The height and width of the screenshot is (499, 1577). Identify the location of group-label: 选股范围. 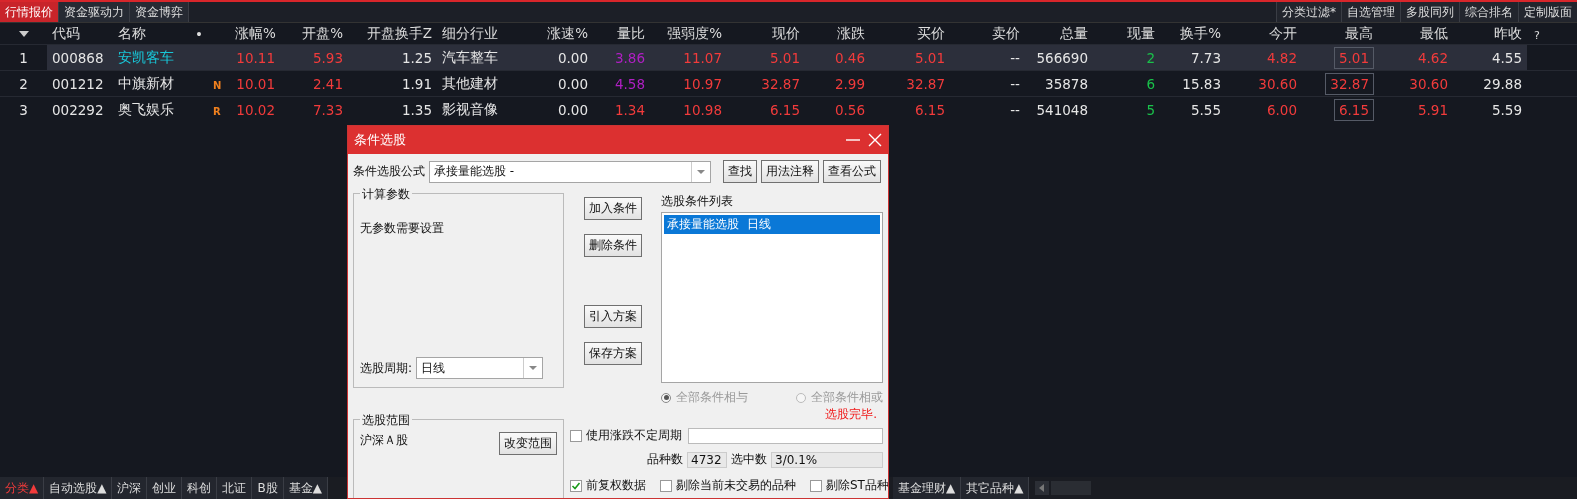
(386, 420).